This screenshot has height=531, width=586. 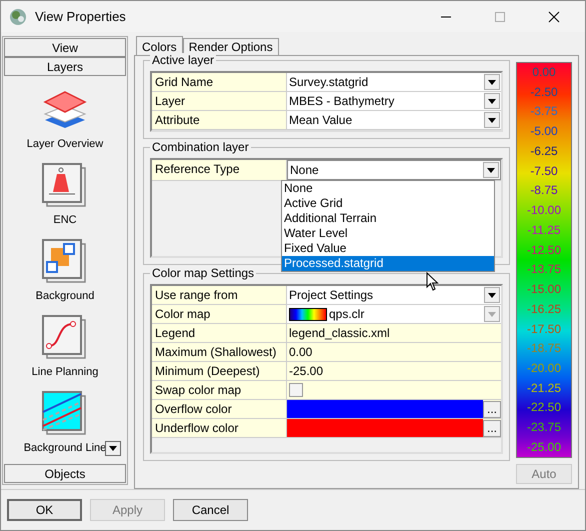 What do you see at coordinates (44, 510) in the screenshot?
I see `dialog-button: OK` at bounding box center [44, 510].